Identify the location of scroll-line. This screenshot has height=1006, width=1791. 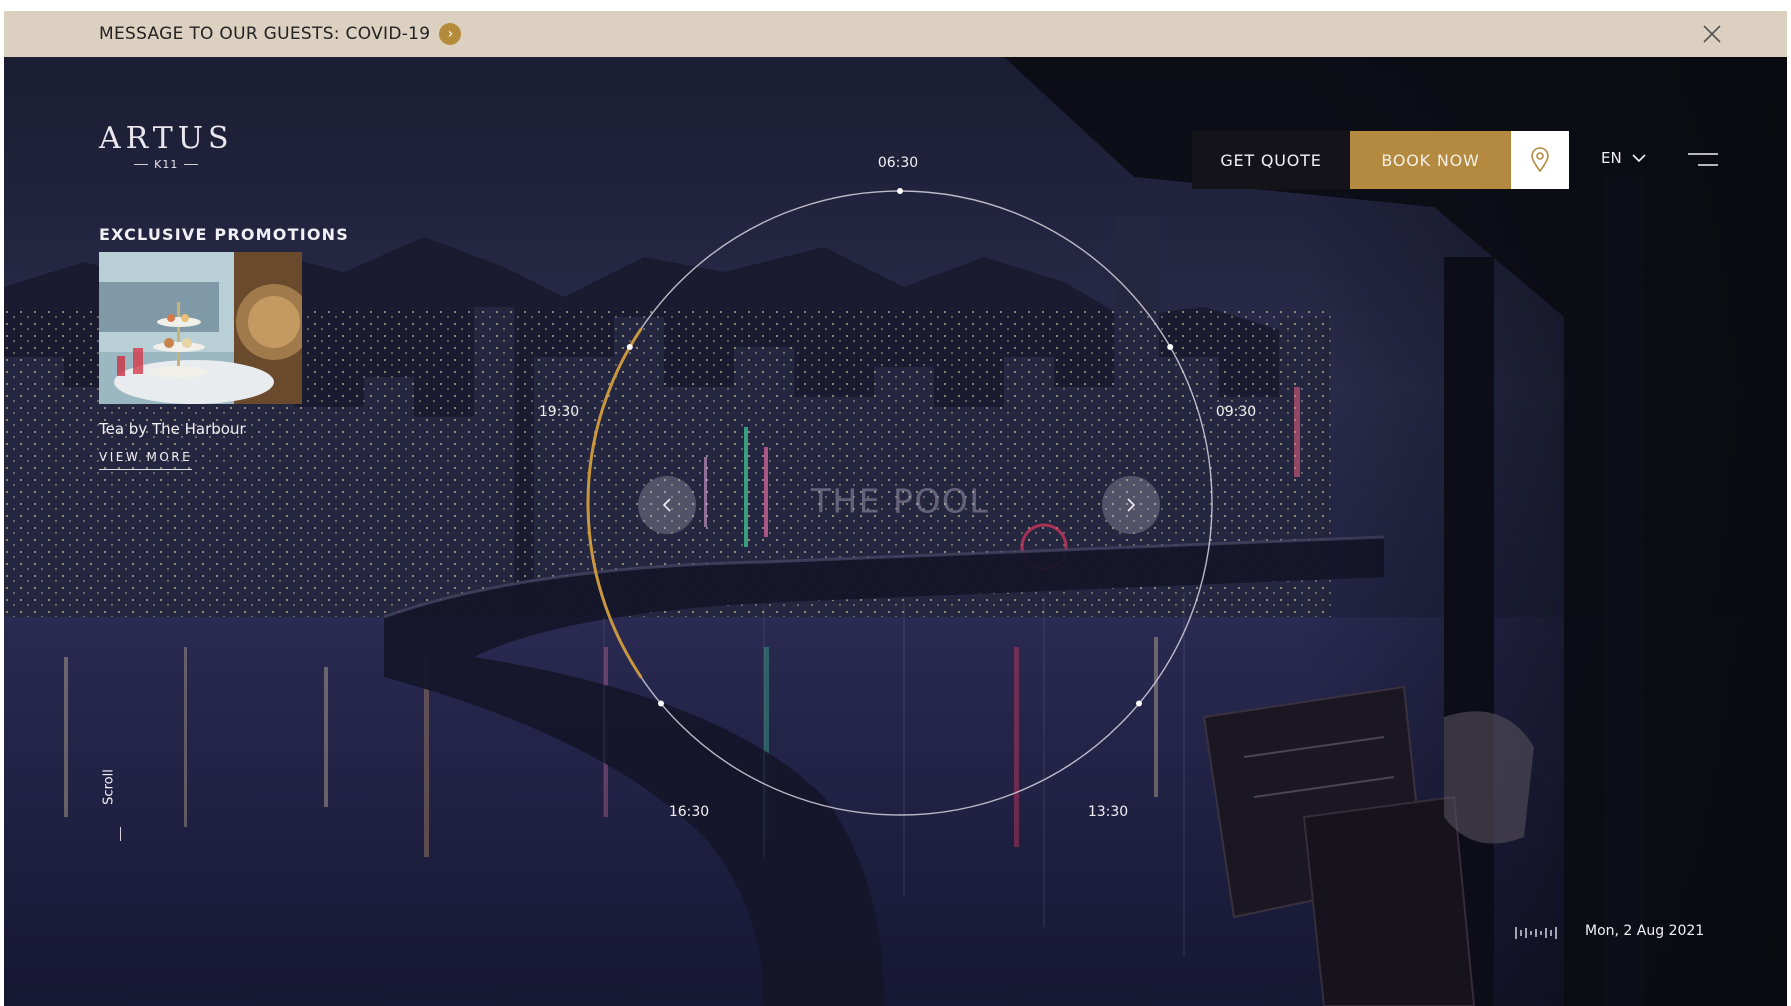
(120, 834).